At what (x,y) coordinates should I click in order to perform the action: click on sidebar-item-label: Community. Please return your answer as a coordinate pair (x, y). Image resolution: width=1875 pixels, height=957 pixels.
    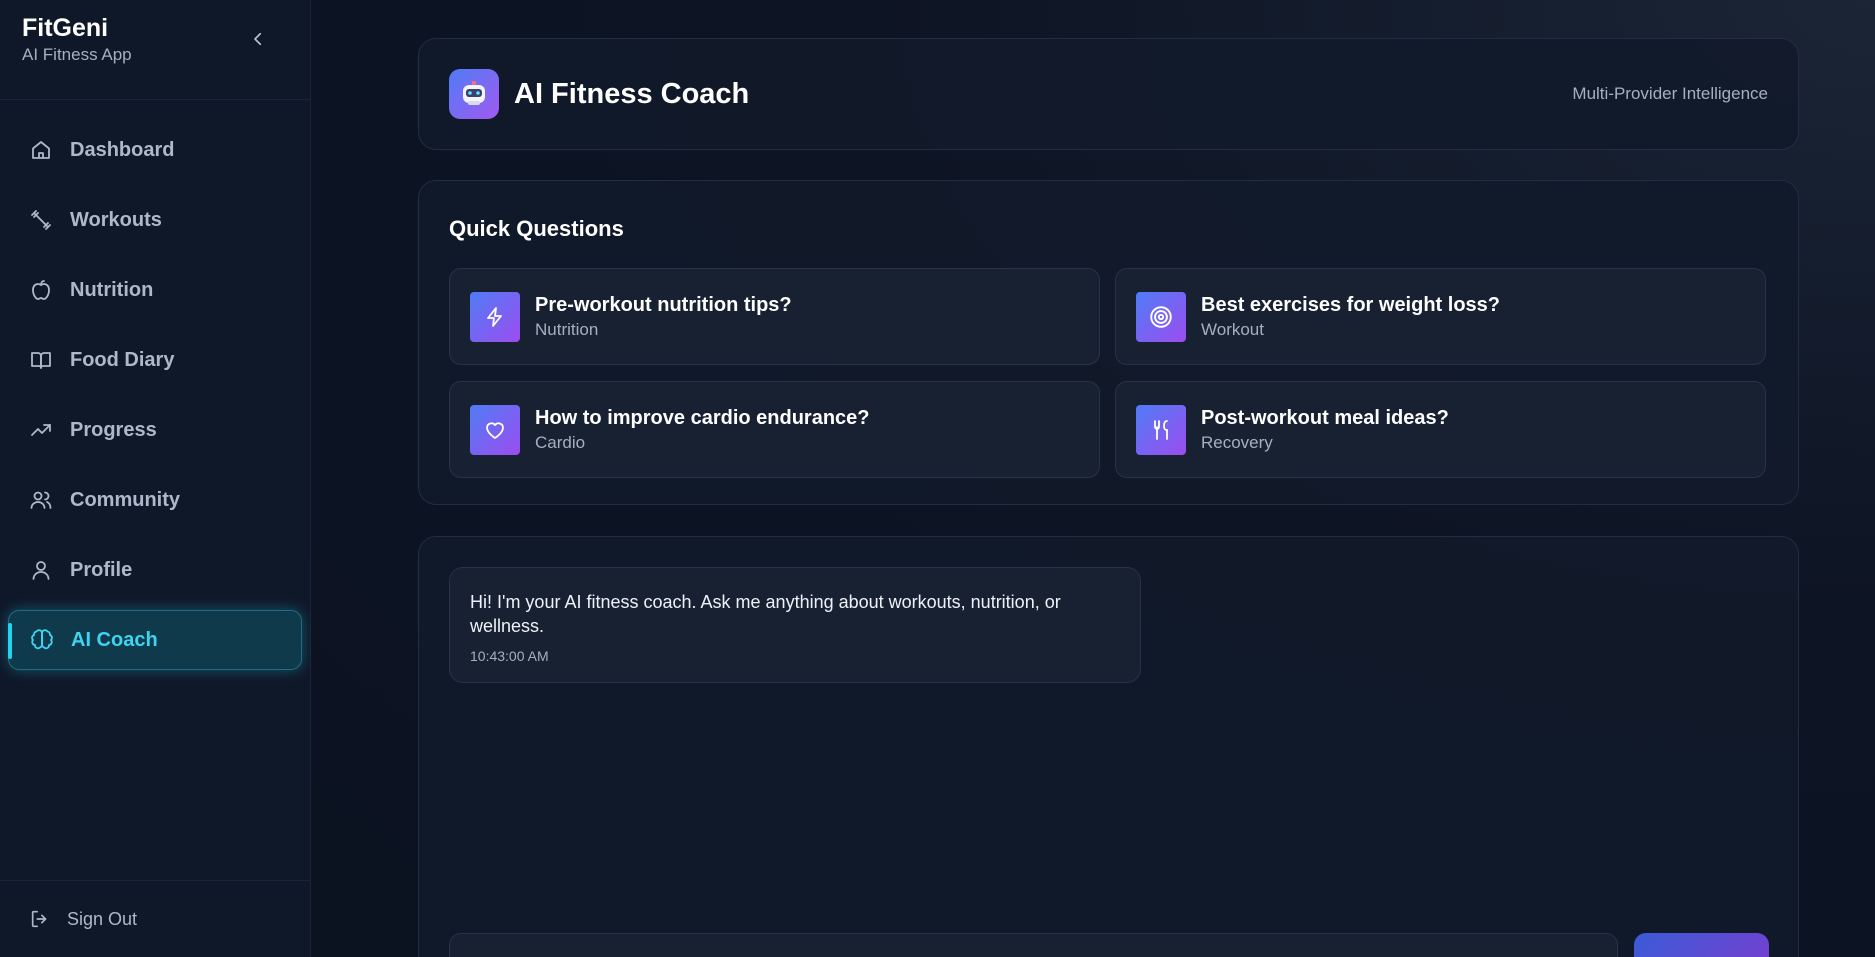
    Looking at the image, I should click on (125, 499).